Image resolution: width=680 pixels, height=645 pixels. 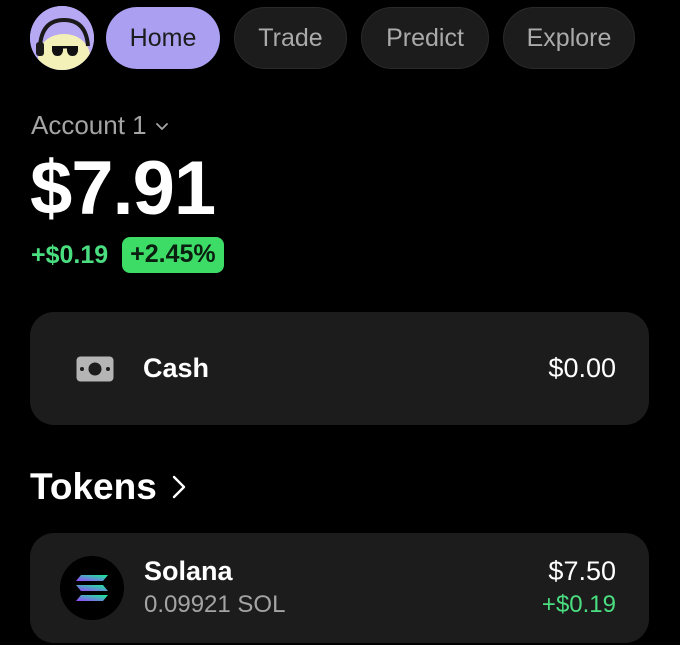 I want to click on solana-logo-icon, so click(x=92, y=588).